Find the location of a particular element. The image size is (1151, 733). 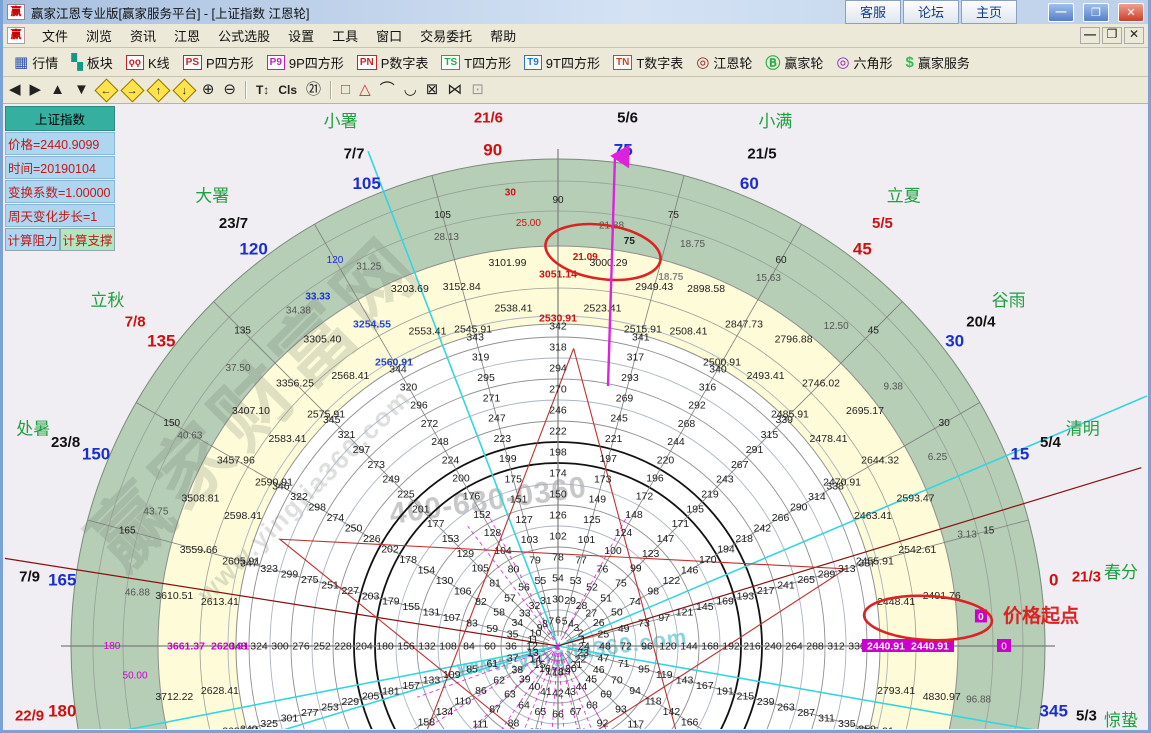

svg-text: 191 is located at coordinates (725, 691).